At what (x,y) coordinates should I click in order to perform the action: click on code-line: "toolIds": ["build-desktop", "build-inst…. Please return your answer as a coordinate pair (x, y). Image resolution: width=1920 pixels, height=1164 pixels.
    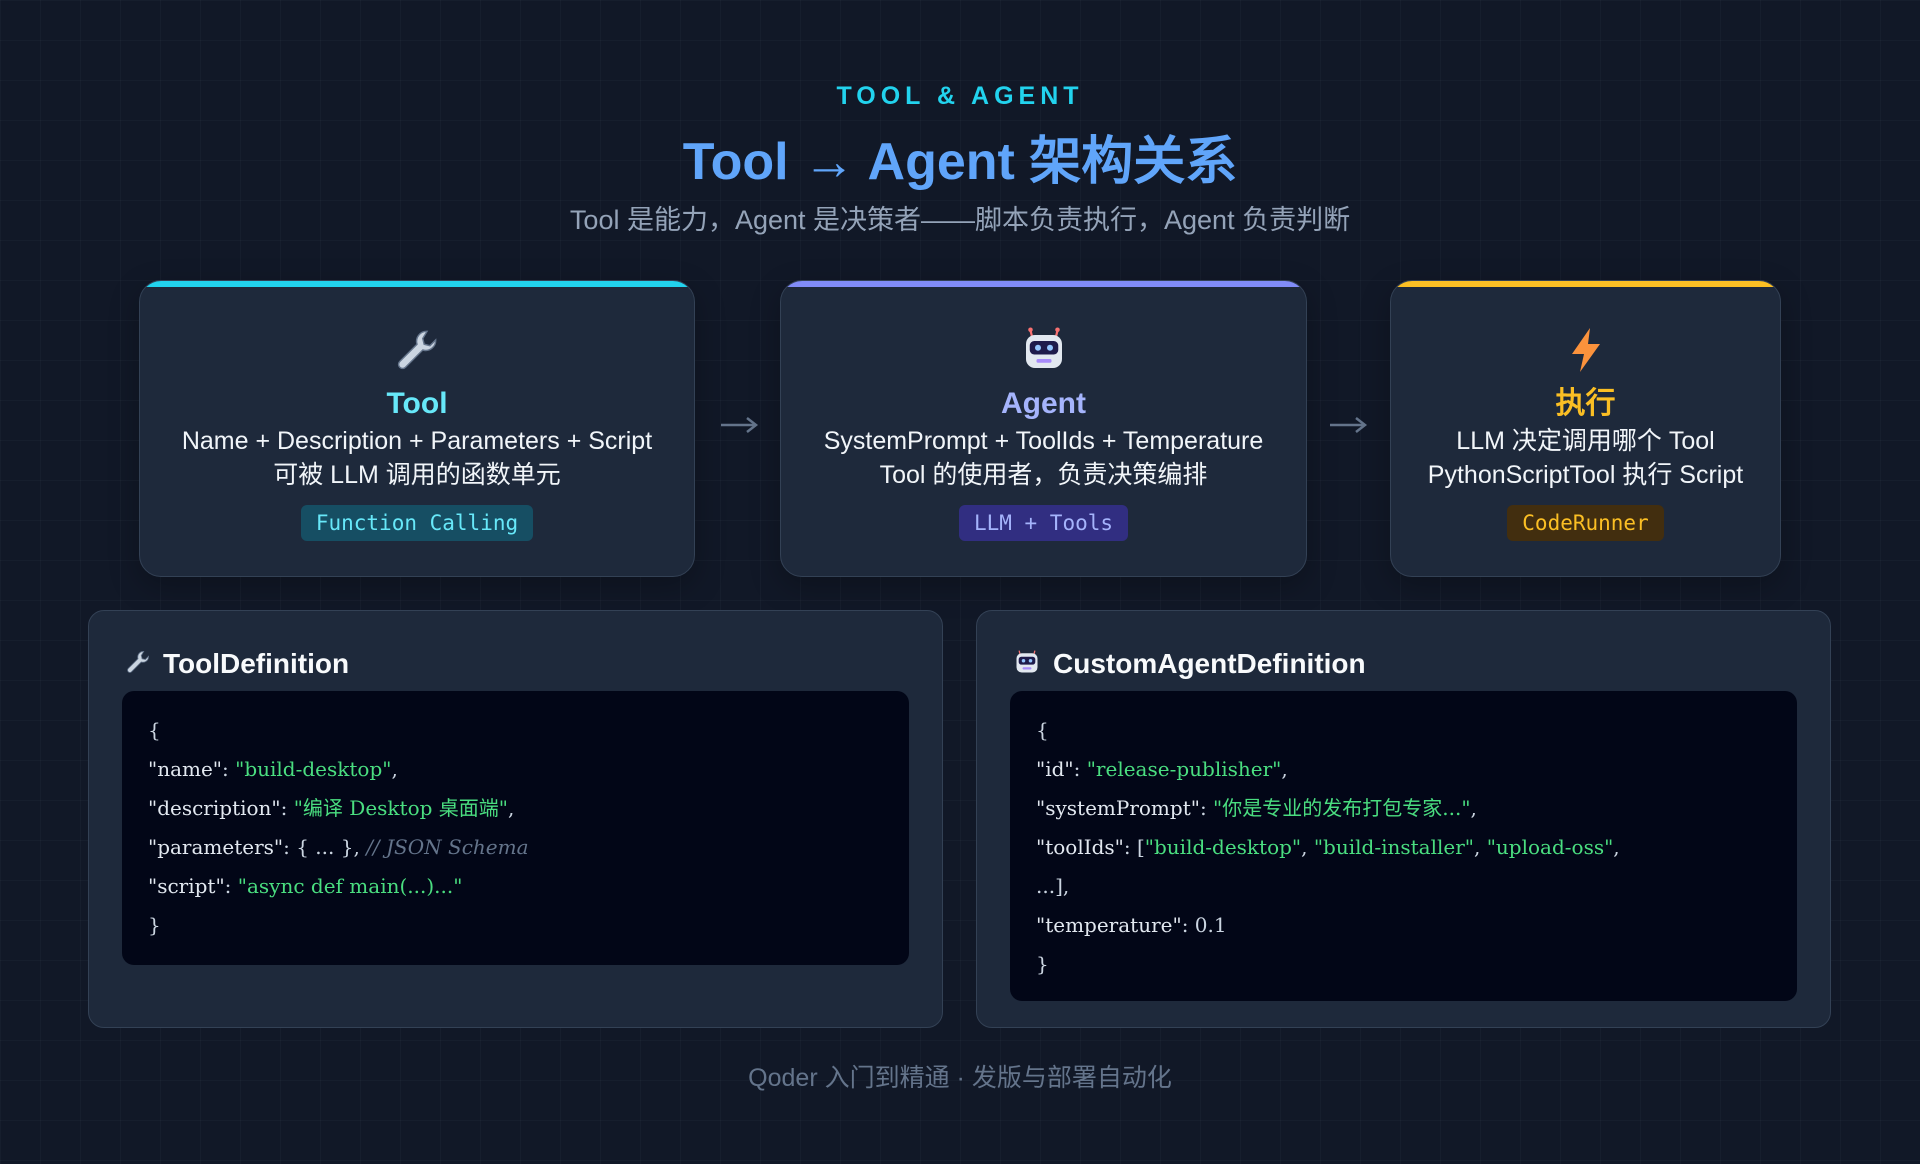
    Looking at the image, I should click on (1328, 847).